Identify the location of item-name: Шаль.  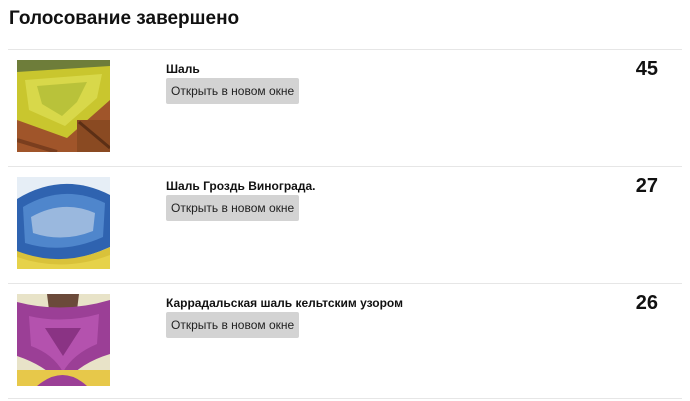
(183, 69).